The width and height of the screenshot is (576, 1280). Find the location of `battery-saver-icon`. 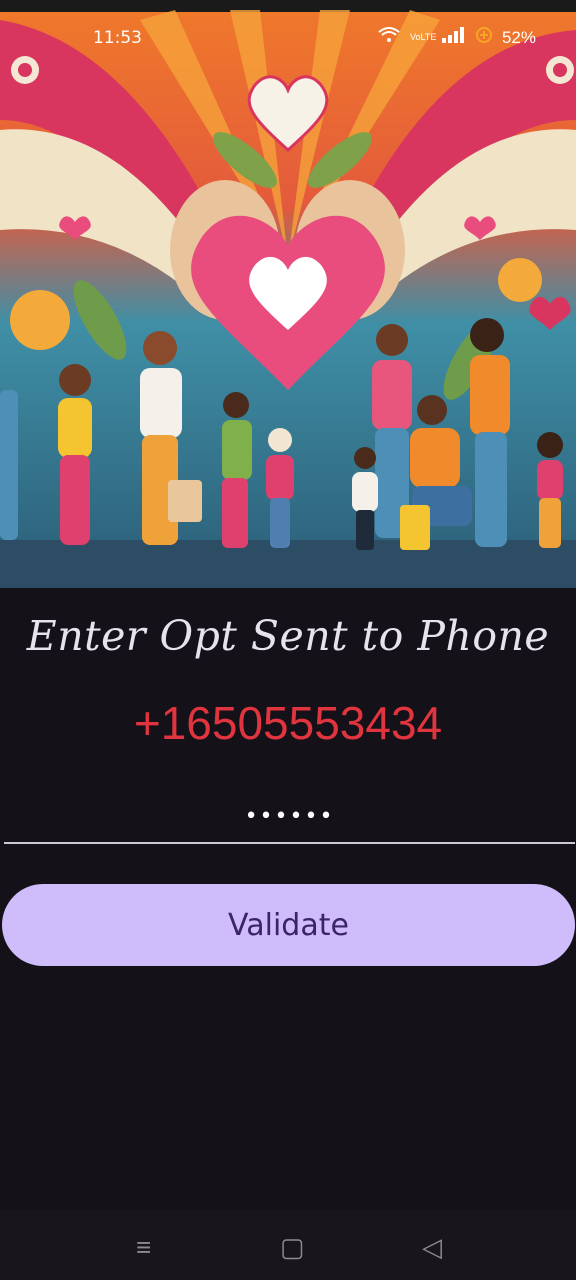

battery-saver-icon is located at coordinates (483, 37).